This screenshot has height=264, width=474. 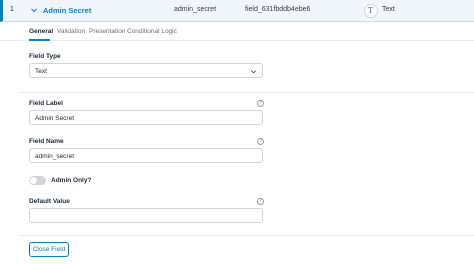 I want to click on default-value-input, so click(x=146, y=215).